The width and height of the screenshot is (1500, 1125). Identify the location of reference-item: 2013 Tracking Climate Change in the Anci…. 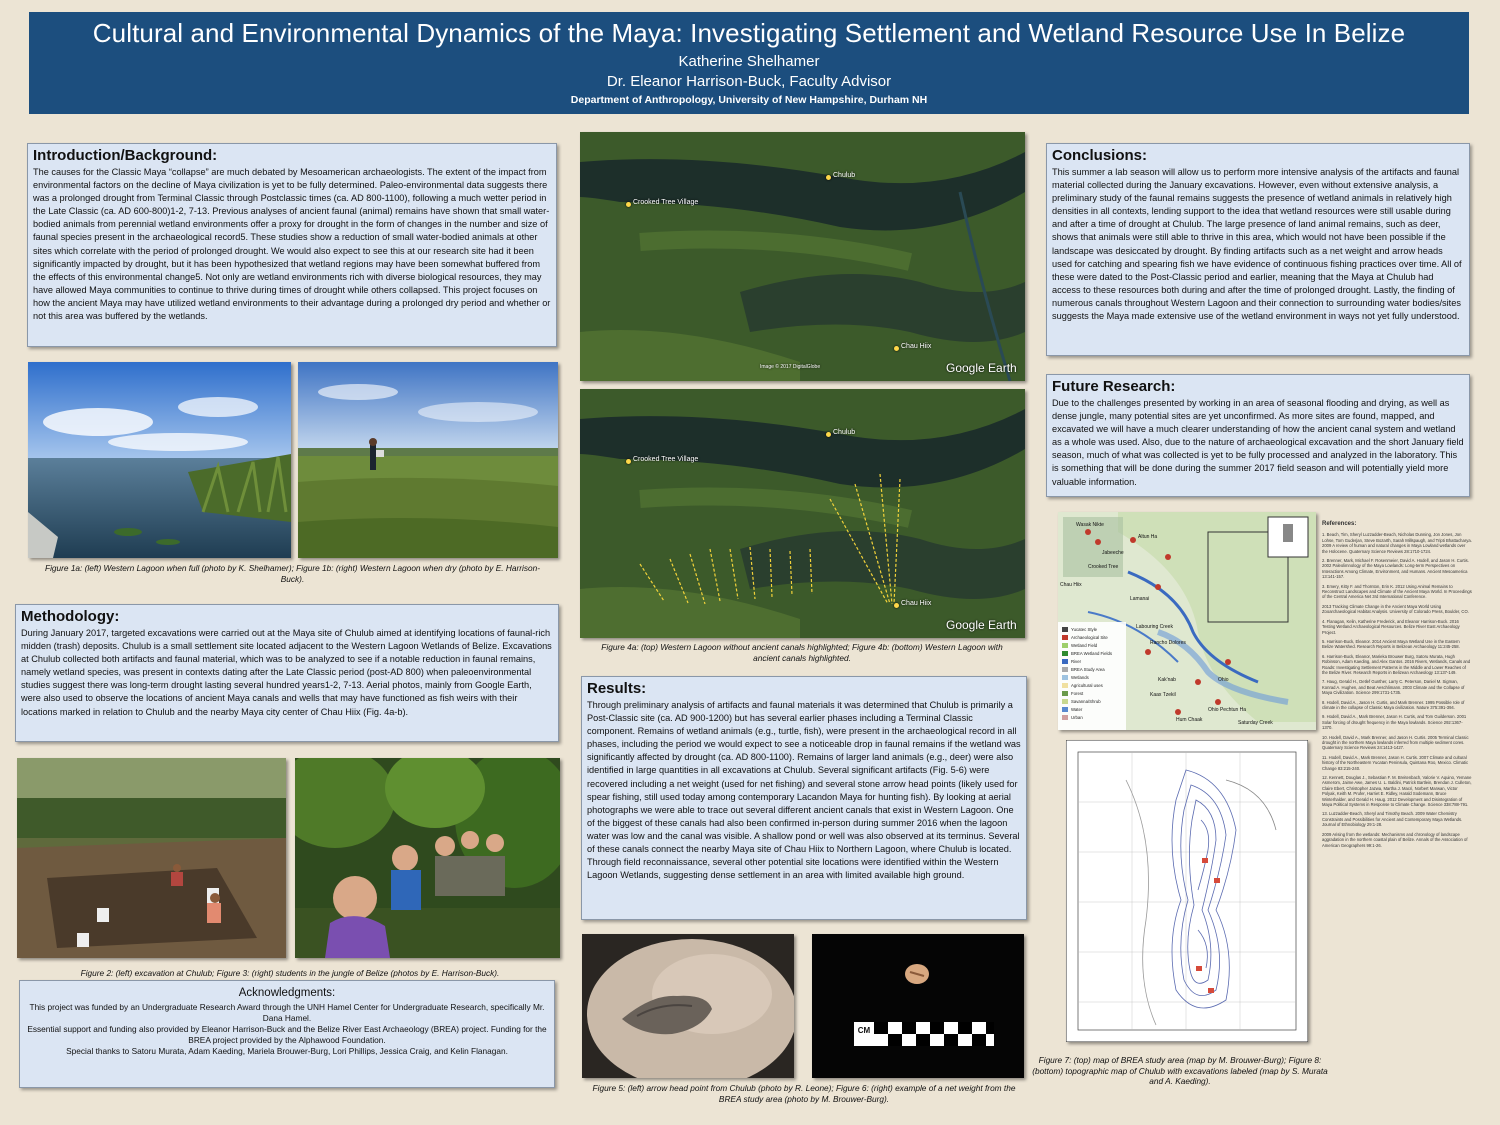
(1395, 609).